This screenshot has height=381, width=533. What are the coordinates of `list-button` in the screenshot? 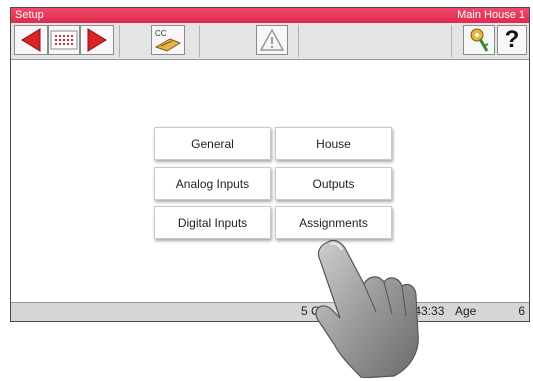 It's located at (64, 40).